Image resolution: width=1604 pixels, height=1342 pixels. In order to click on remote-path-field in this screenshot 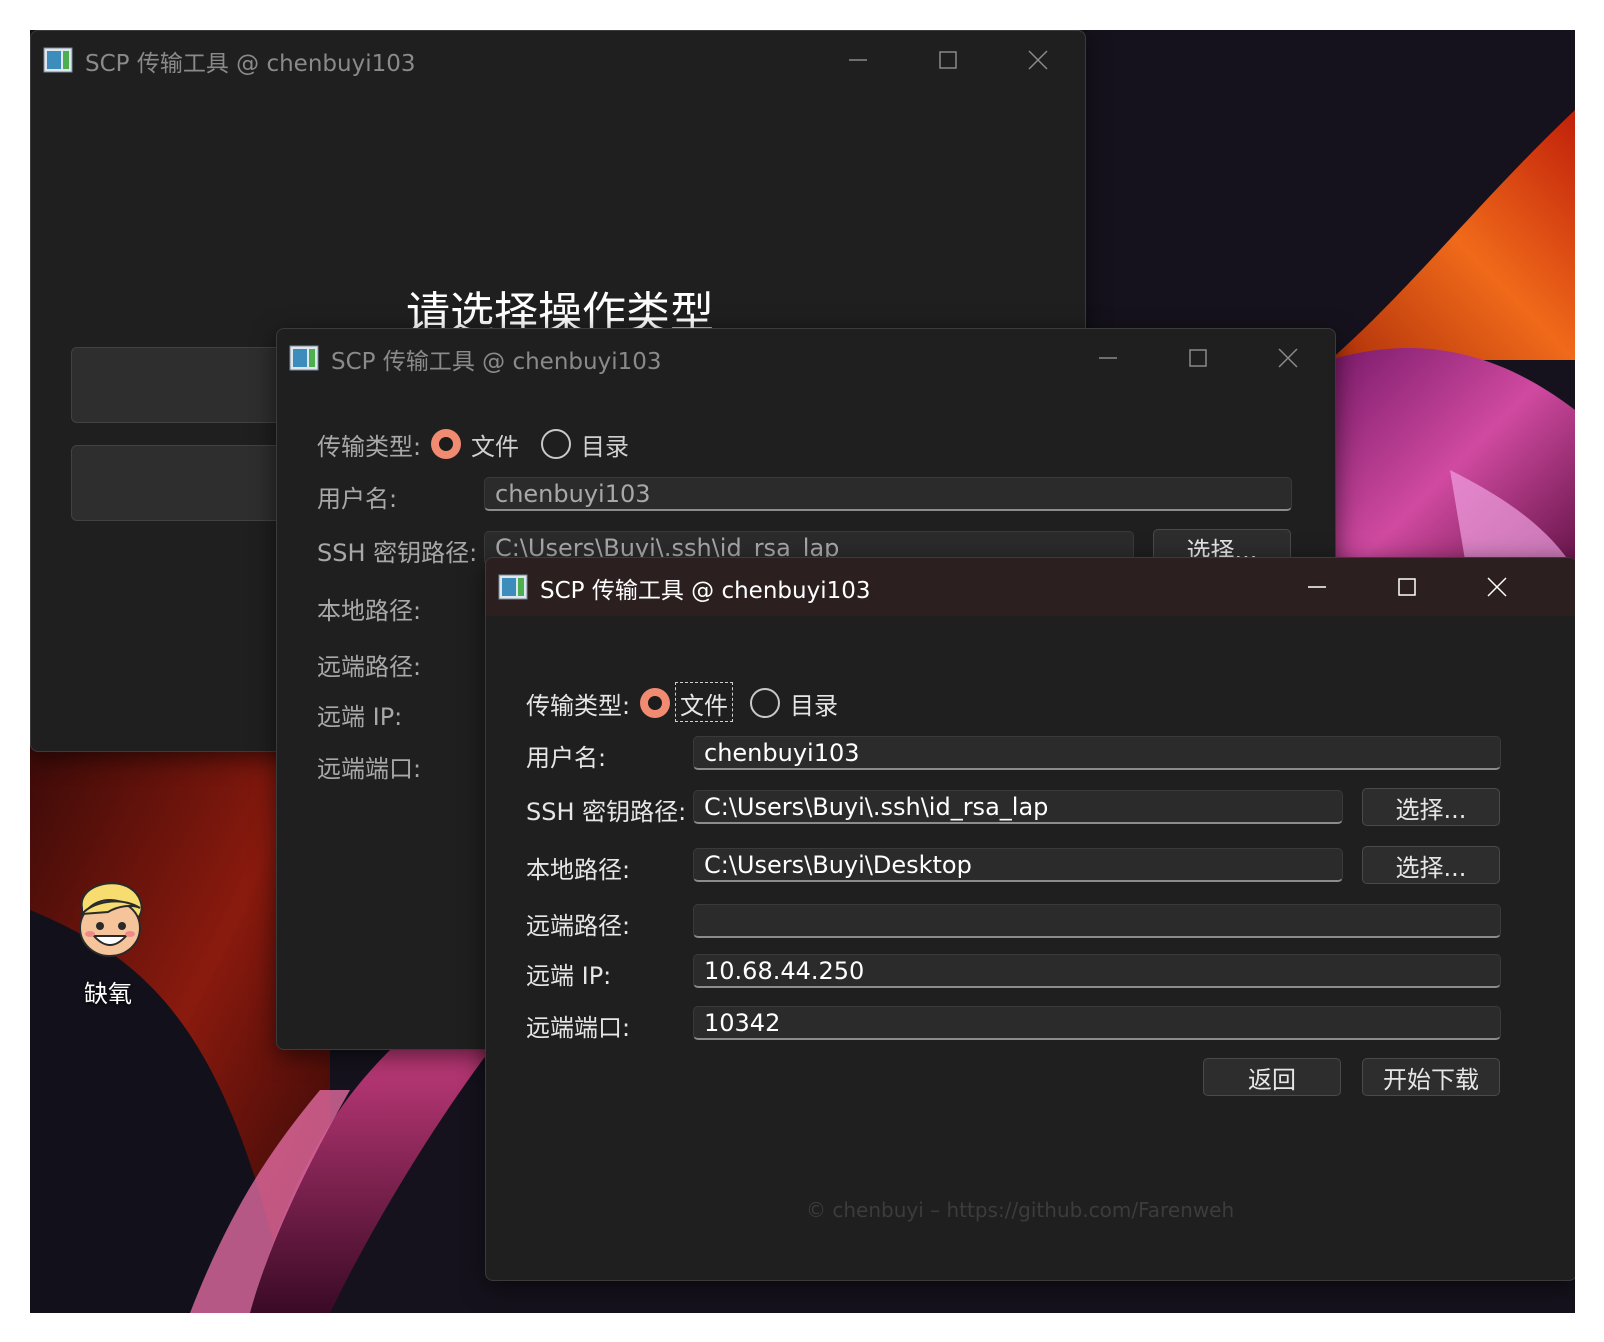, I will do `click(1097, 921)`.